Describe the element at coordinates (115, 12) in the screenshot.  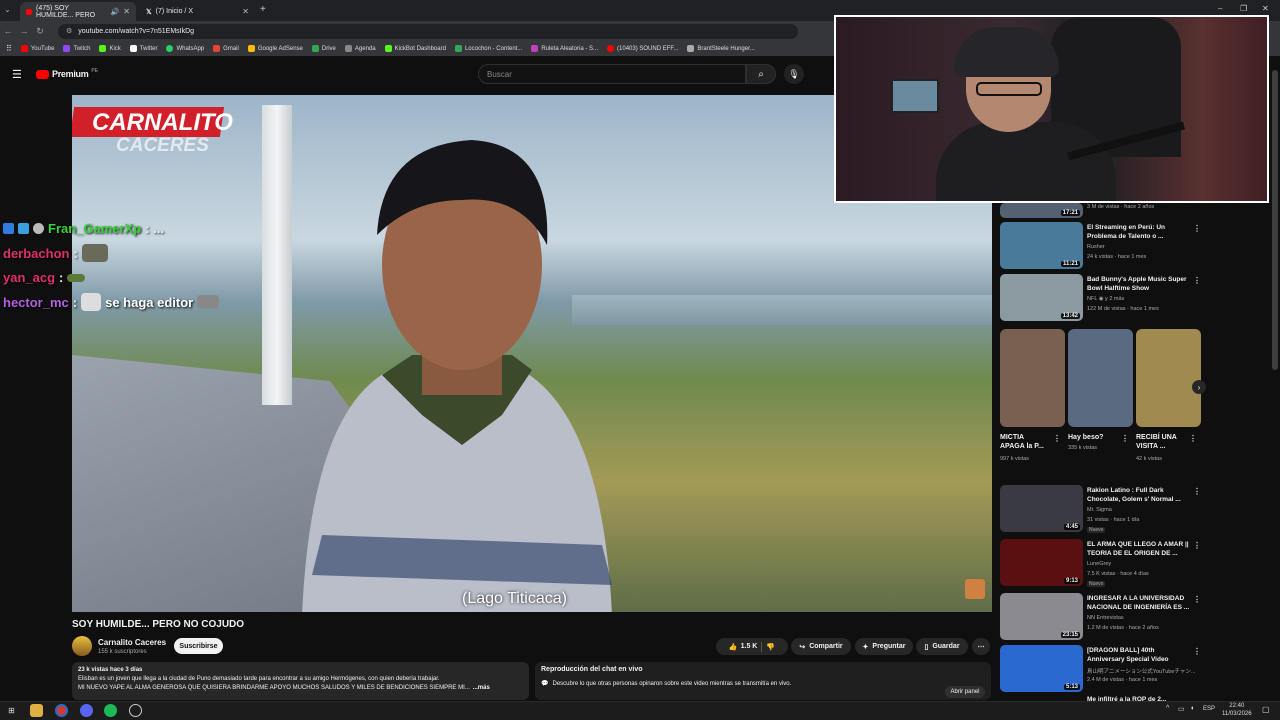
I see `speaker-icon: 🔊` at that location.